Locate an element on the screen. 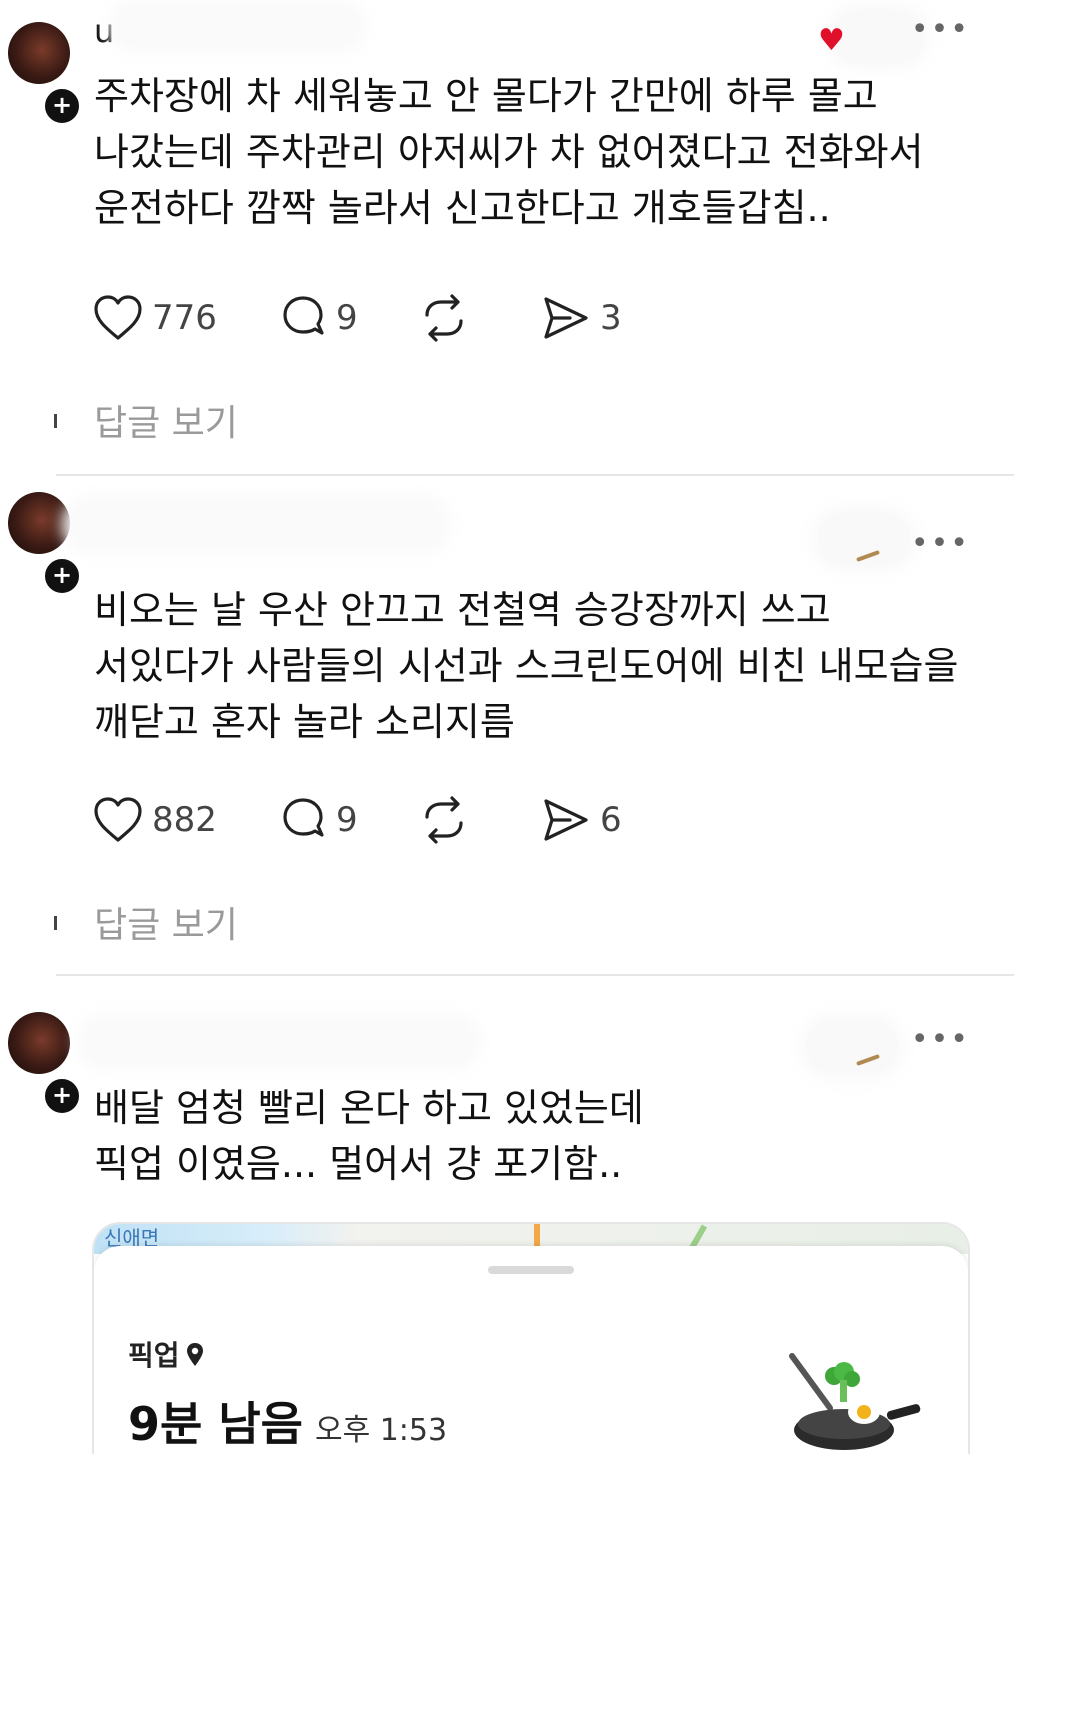 Image resolution: width=1080 pixels, height=1720 pixels. like-count: 776 is located at coordinates (184, 318).